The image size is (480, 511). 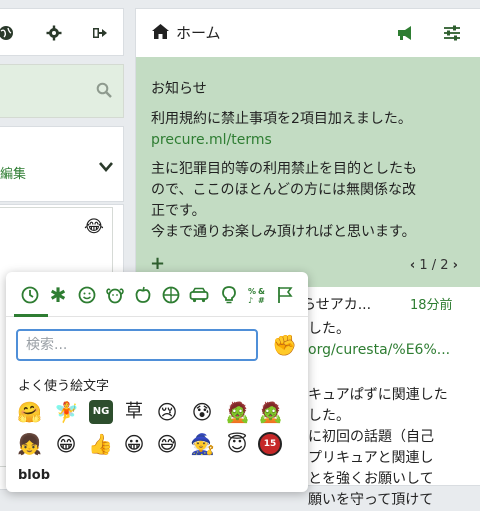 What do you see at coordinates (167, 444) in the screenshot?
I see `emoji-item: 😅` at bounding box center [167, 444].